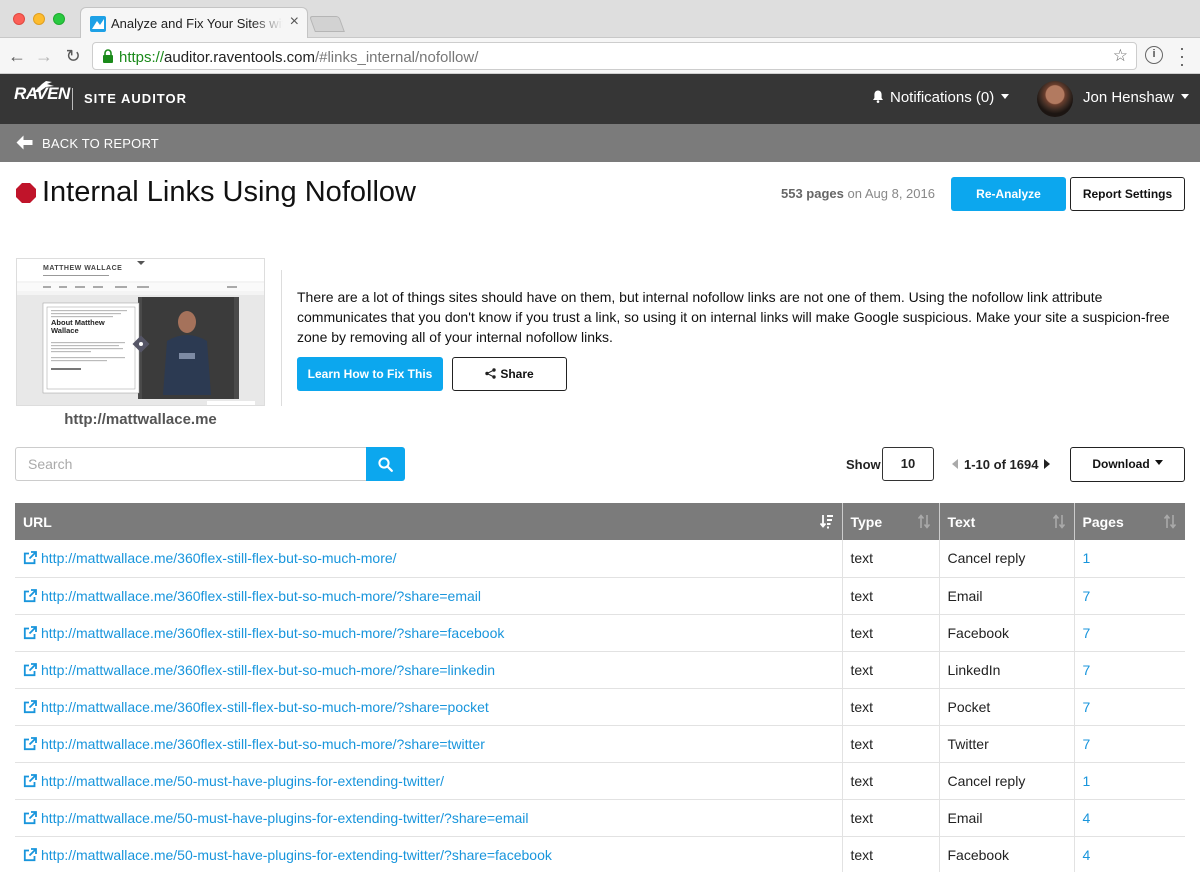 This screenshot has height=872, width=1200. Describe the element at coordinates (98, 24) in the screenshot. I see `raven-favicon-icon` at that location.